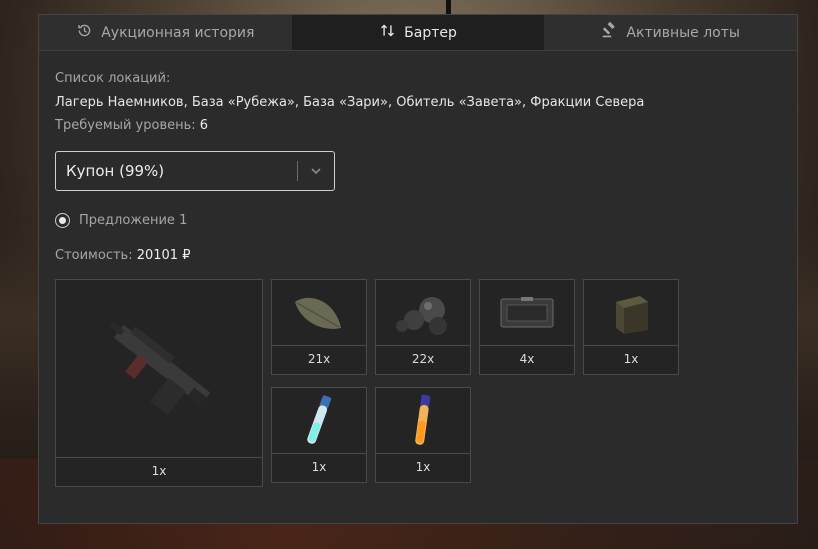 The width and height of the screenshot is (818, 549). I want to click on tab-bar: Аукционная история Бартер Активные лоты, so click(418, 33).